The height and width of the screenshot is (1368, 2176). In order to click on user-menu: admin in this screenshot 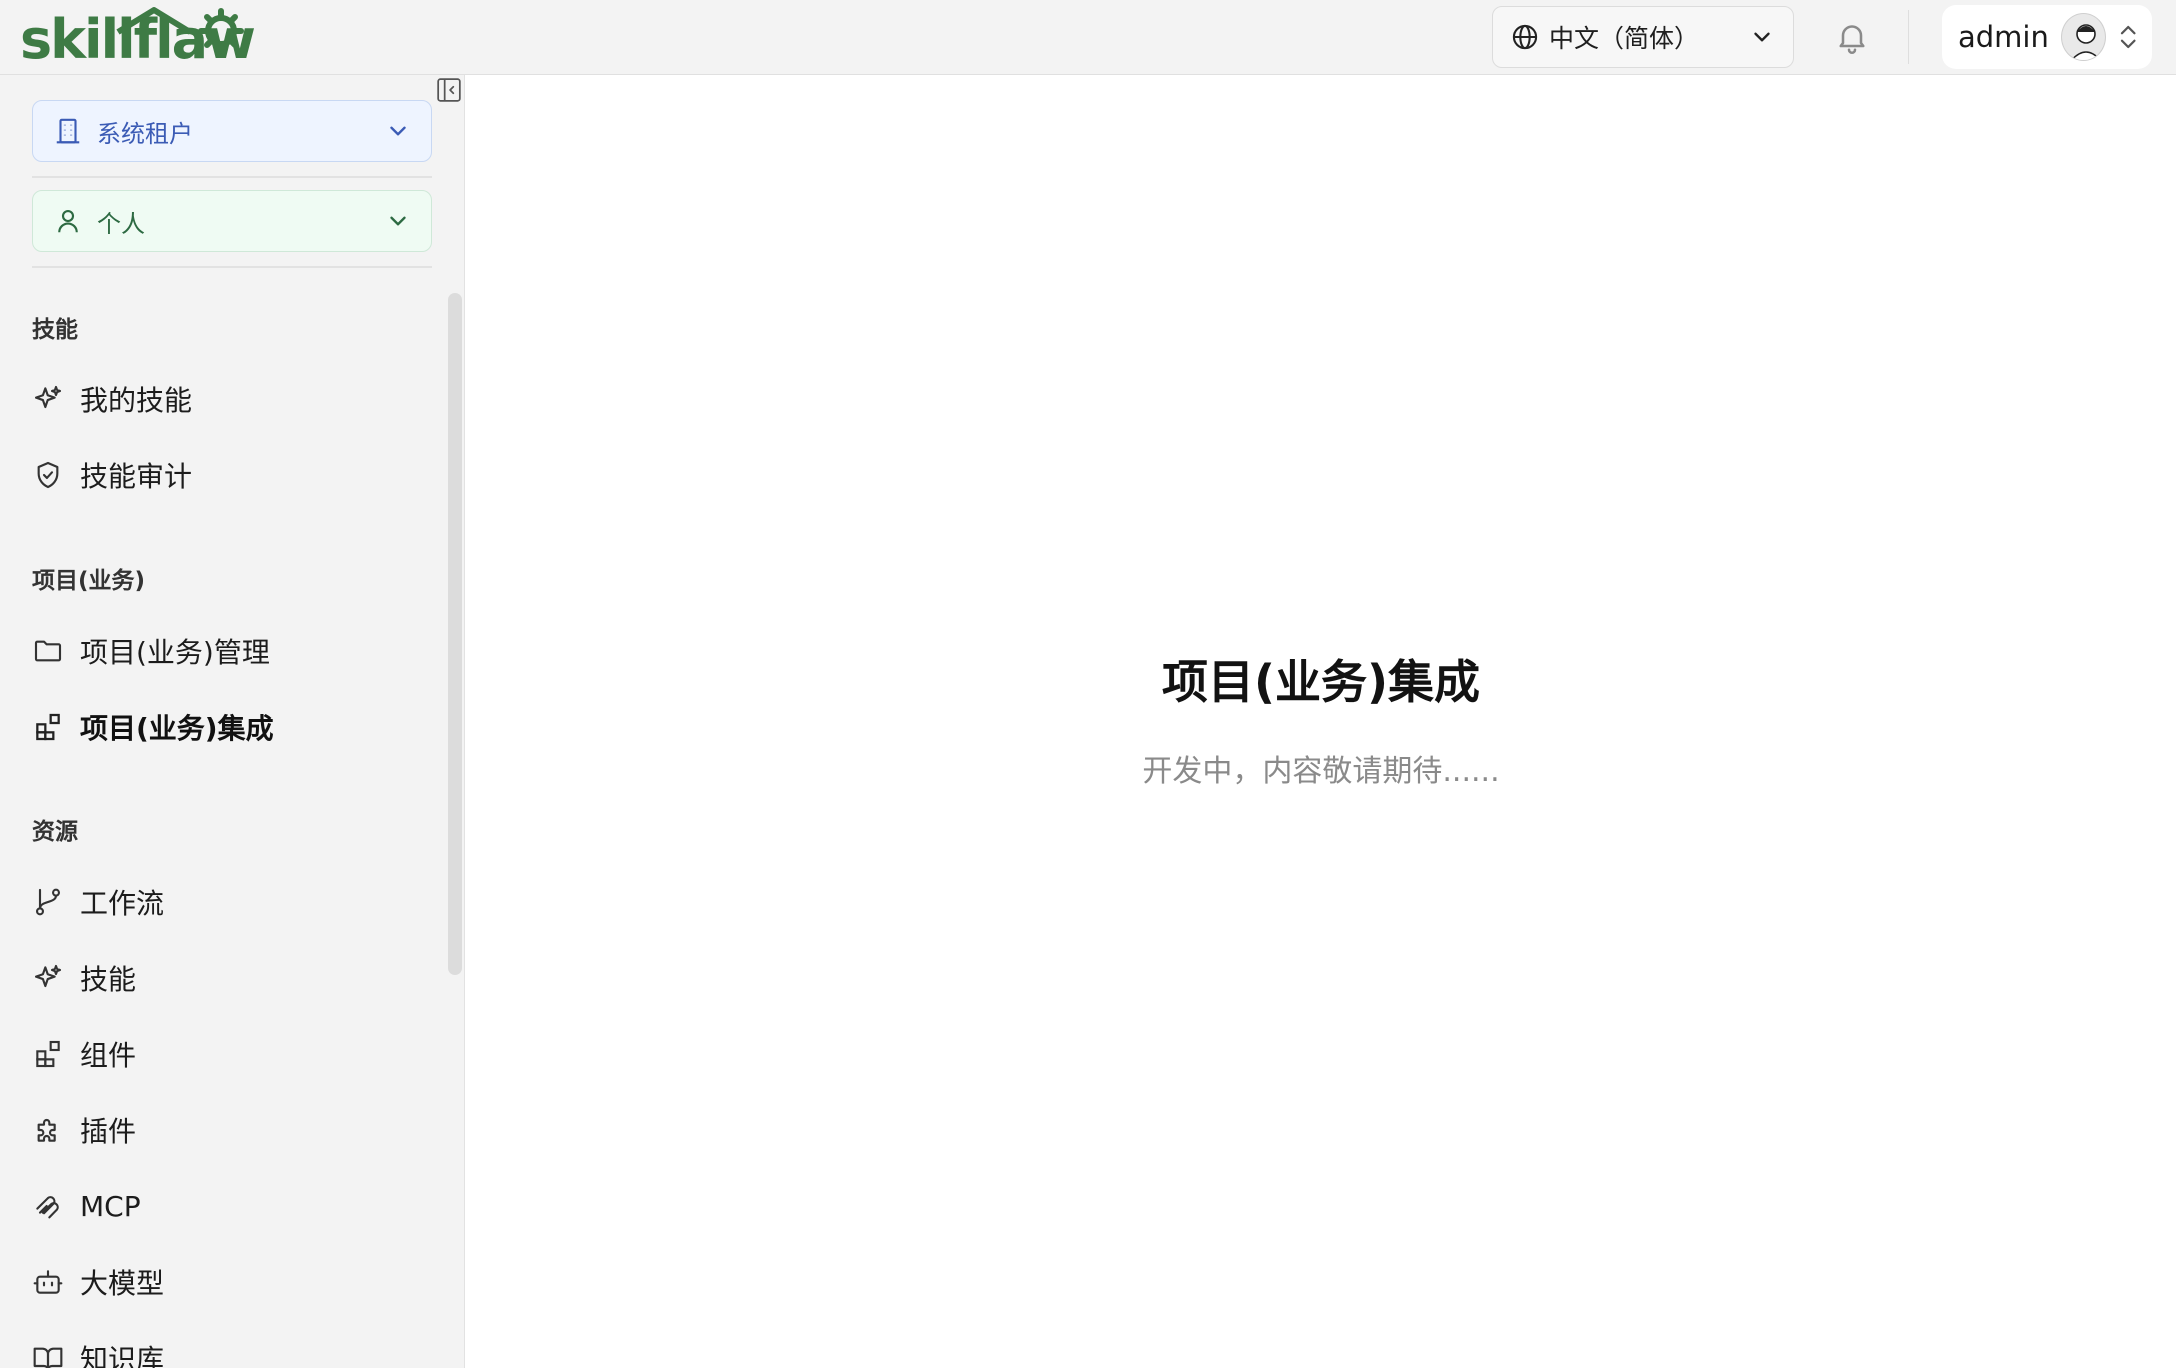, I will do `click(2047, 37)`.